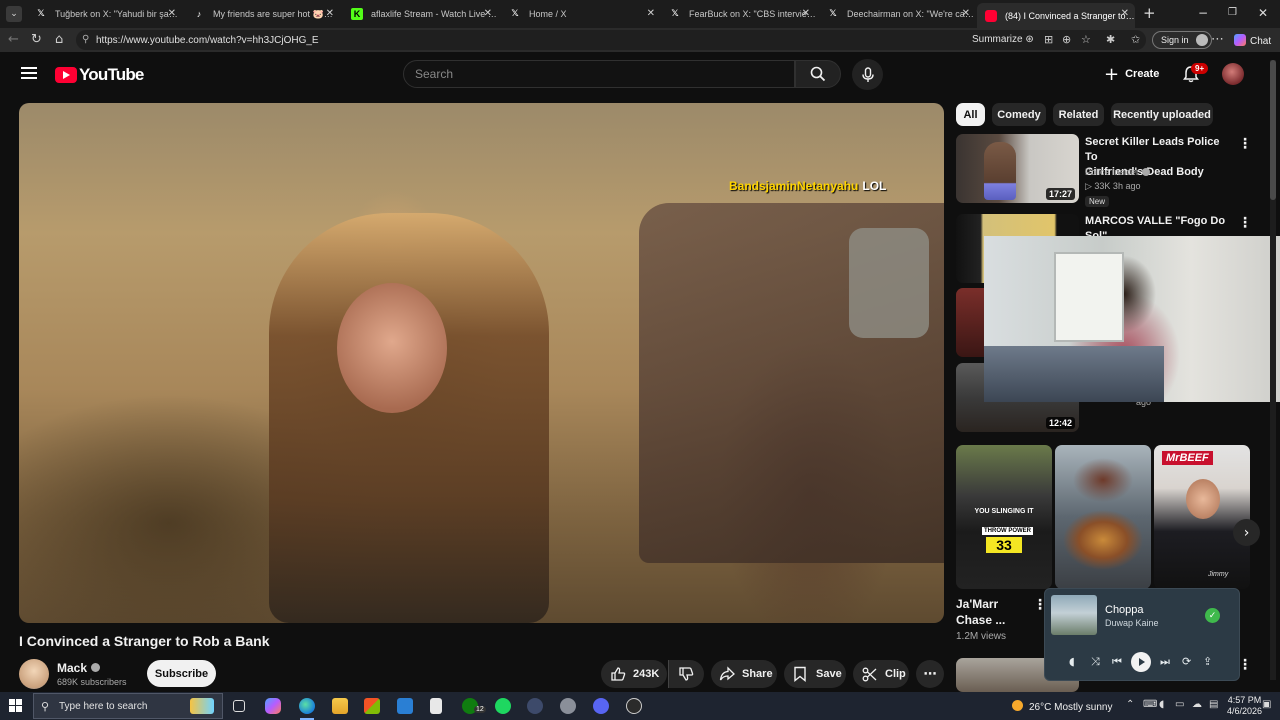 The width and height of the screenshot is (1280, 720). I want to click on channel-name-link: Mack, so click(79, 668).